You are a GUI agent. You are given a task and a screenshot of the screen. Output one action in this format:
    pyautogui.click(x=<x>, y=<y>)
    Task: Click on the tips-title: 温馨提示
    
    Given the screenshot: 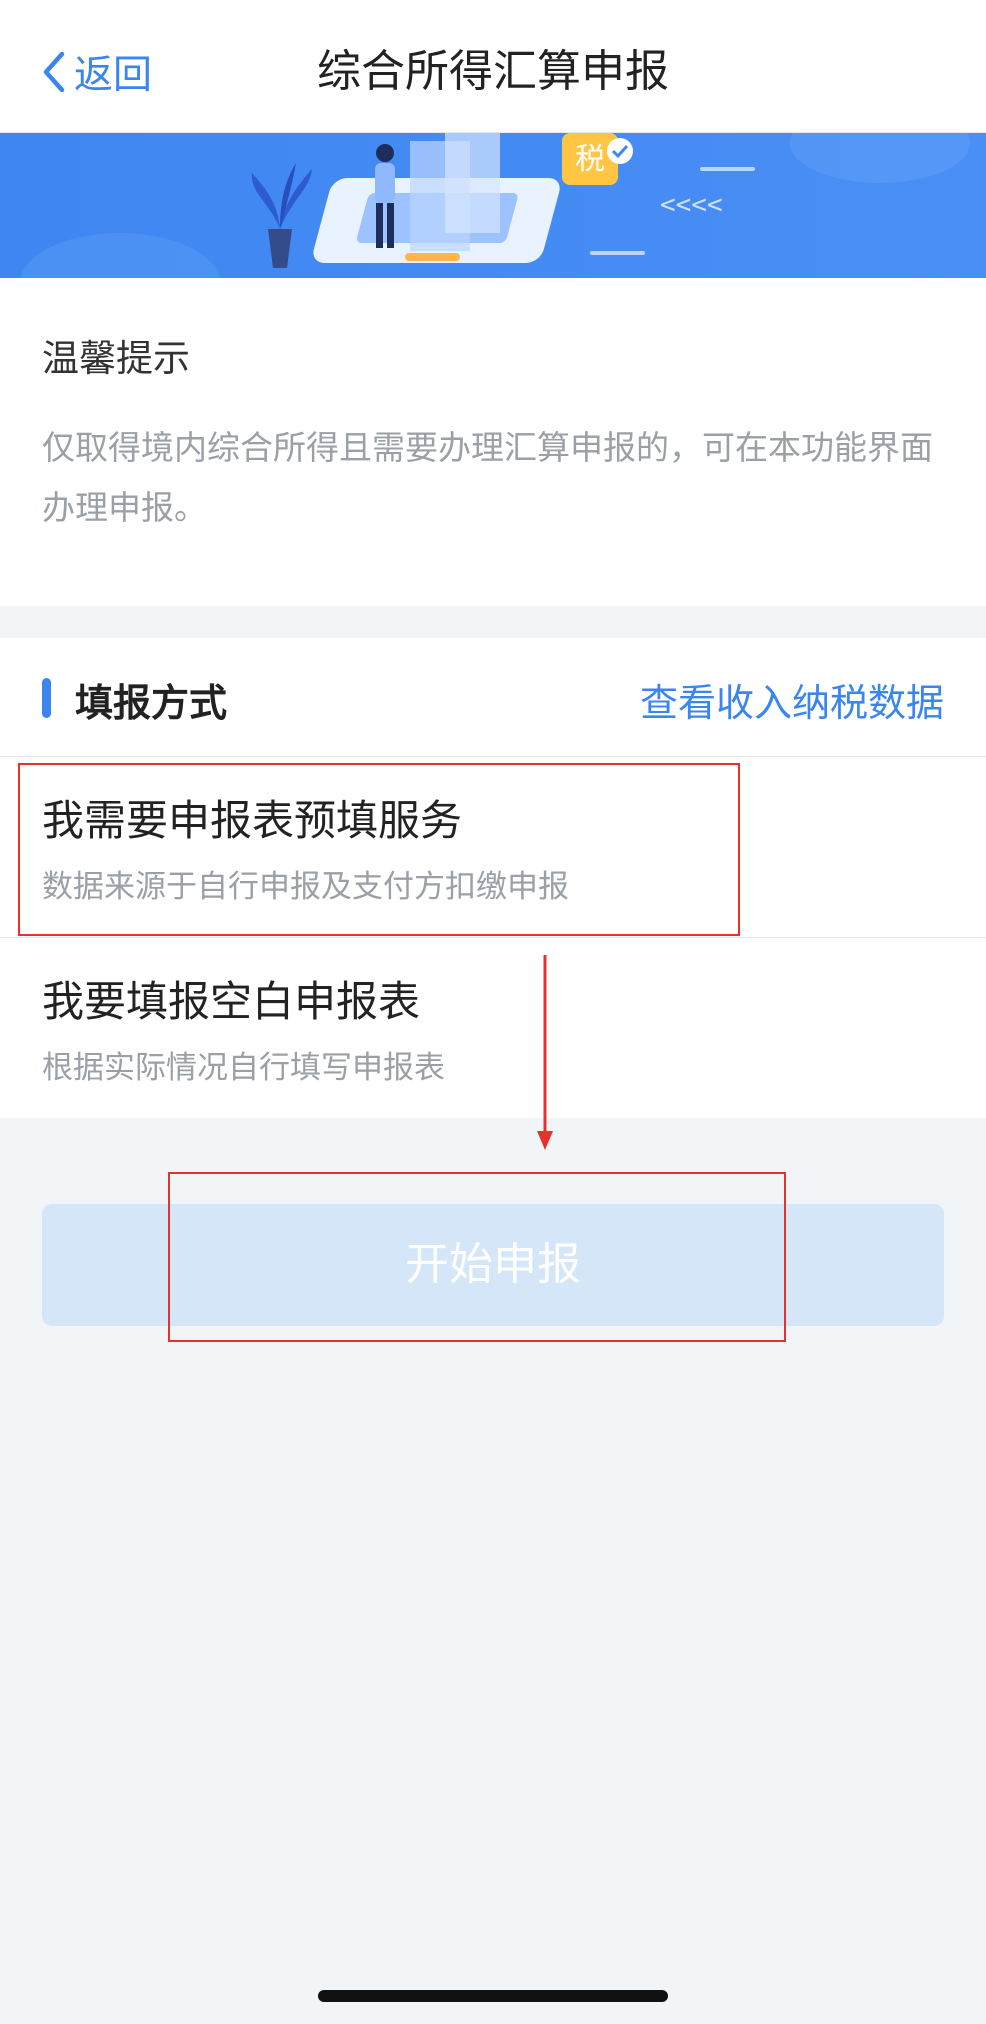 What is the action you would take?
    pyautogui.click(x=116, y=358)
    